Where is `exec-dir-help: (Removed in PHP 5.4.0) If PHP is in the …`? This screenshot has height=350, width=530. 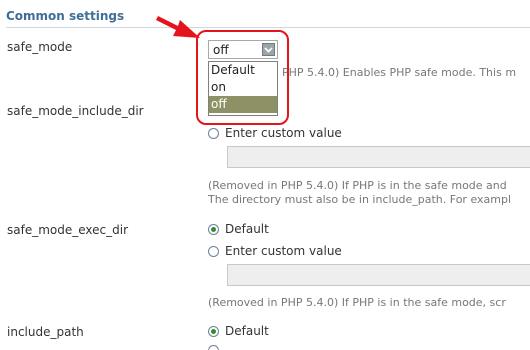
exec-dir-help: (Removed in PHP 5.4.0) If PHP is in the … is located at coordinates (369, 303).